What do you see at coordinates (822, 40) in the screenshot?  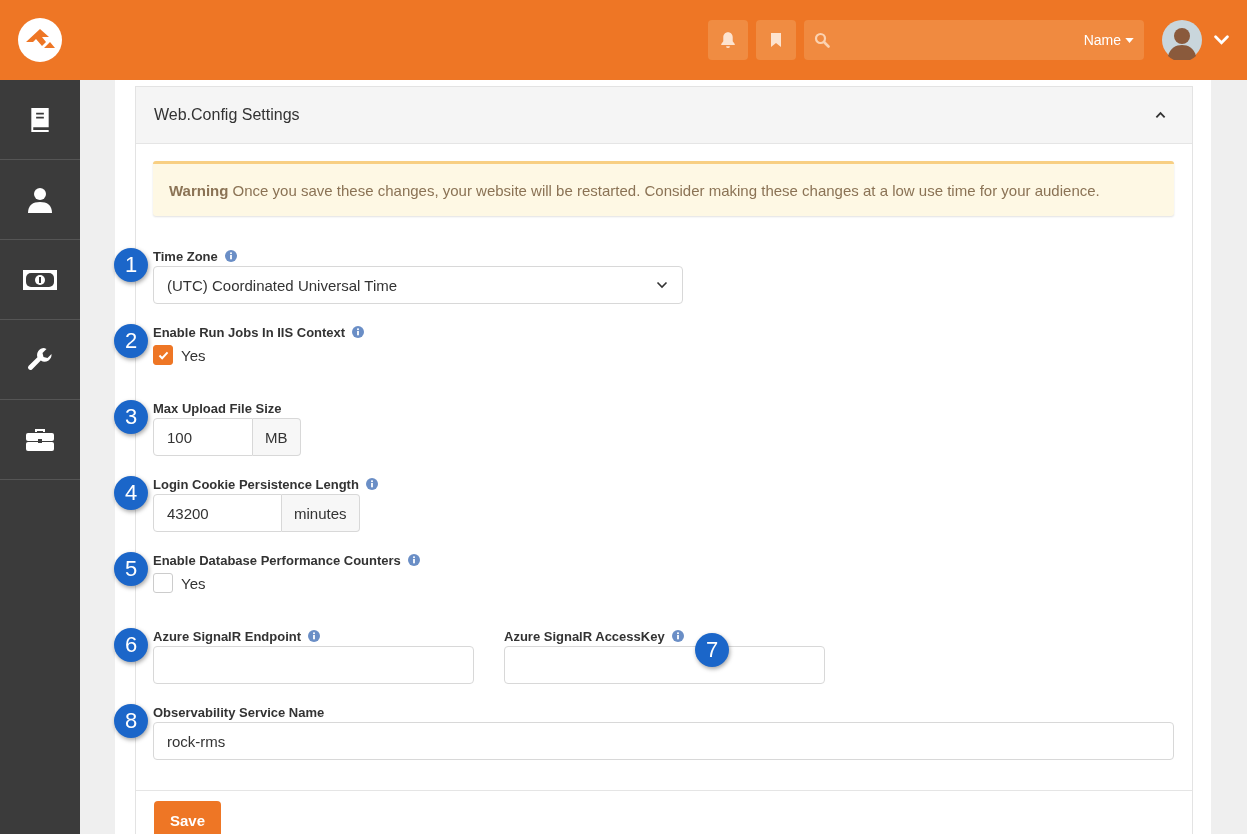 I see `search-icon` at bounding box center [822, 40].